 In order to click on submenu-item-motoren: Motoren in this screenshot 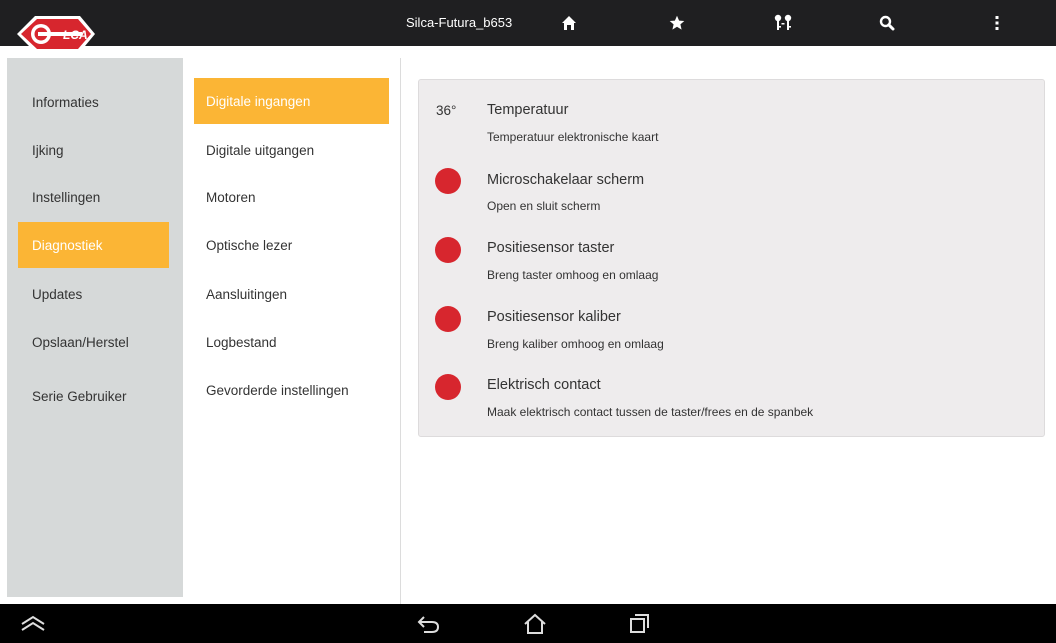, I will do `click(291, 197)`.